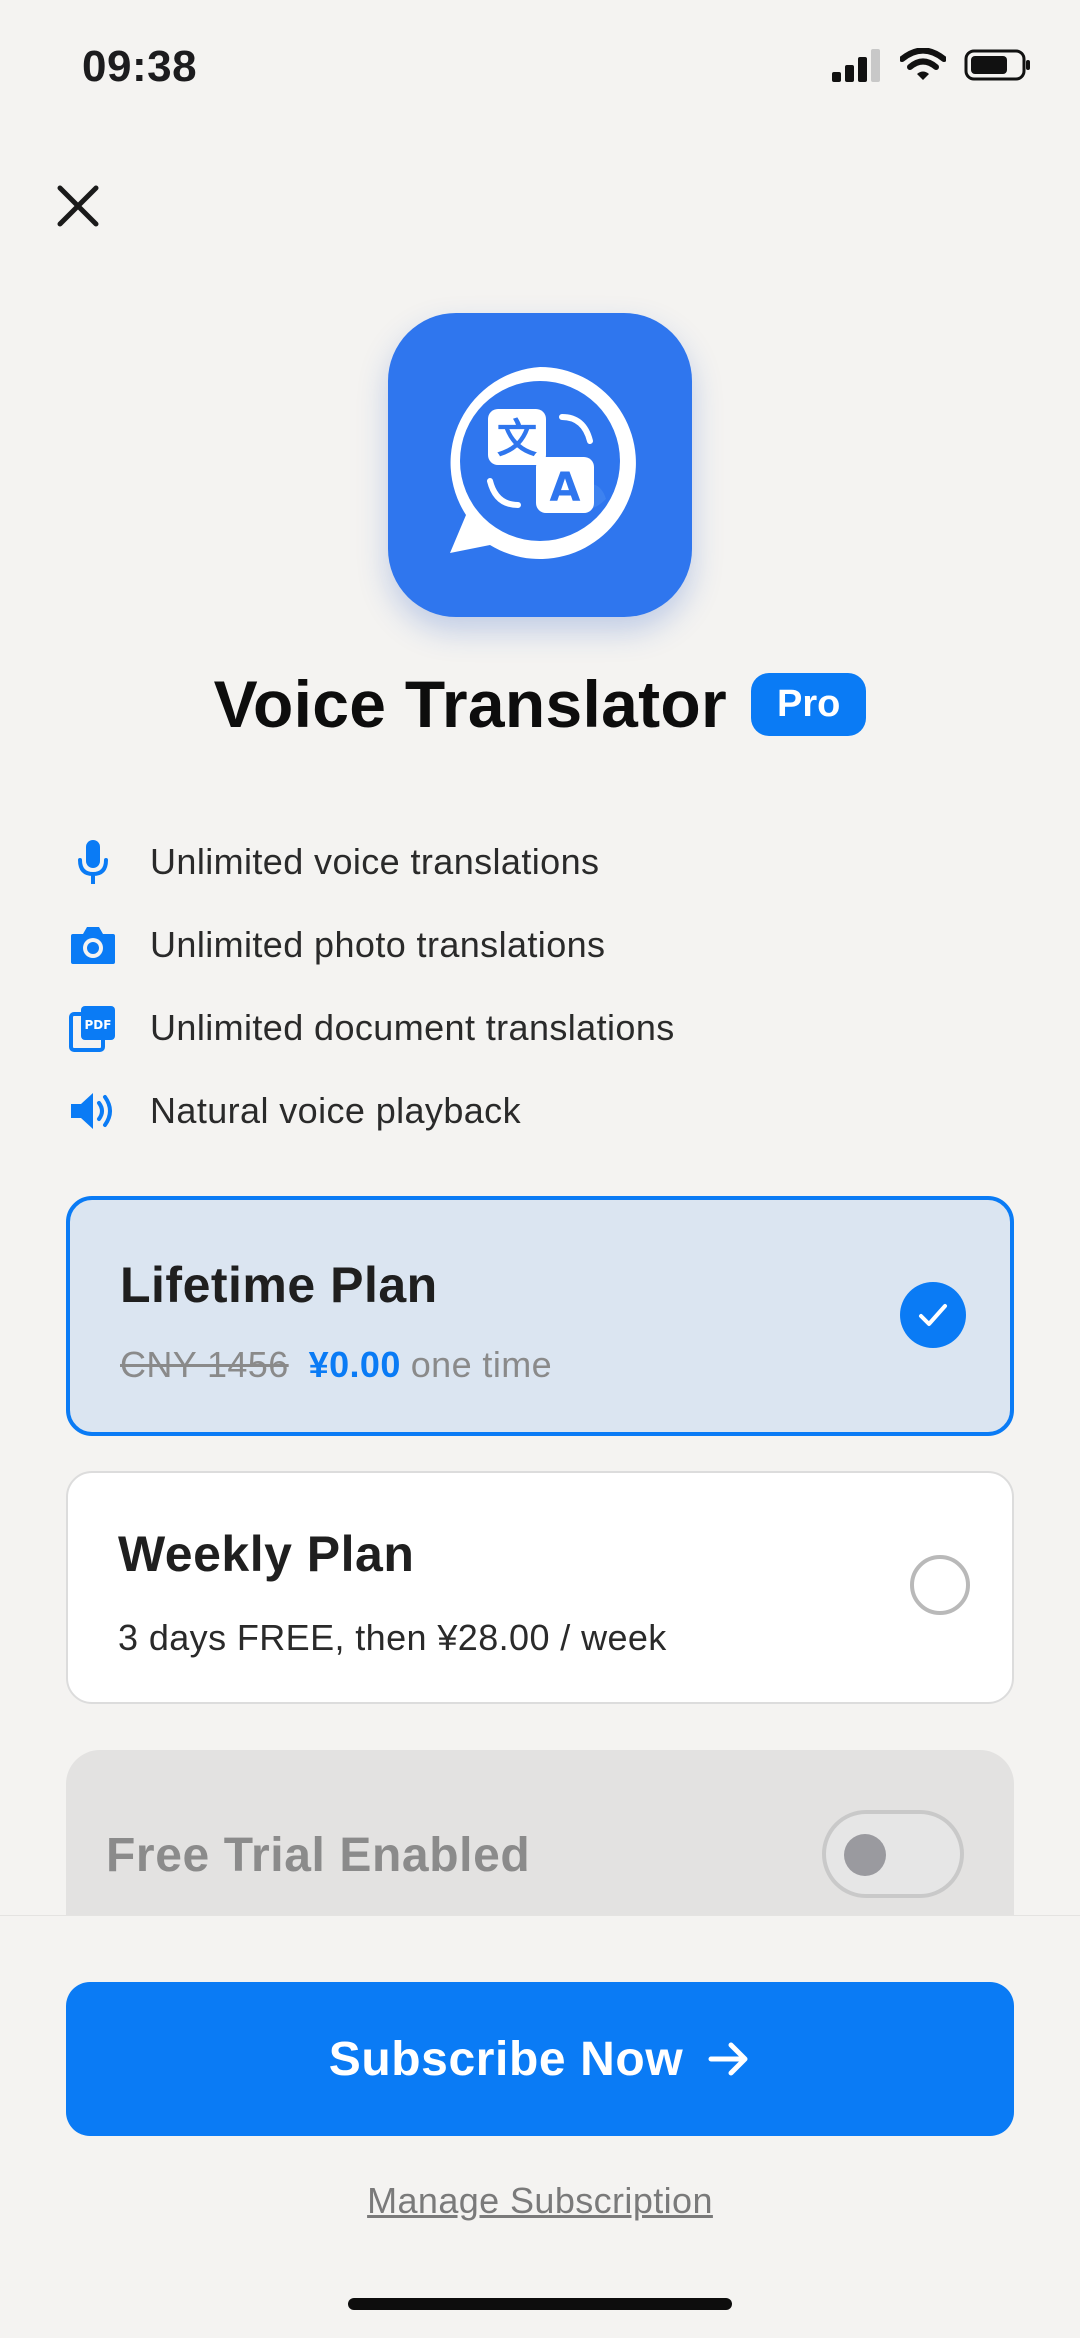  Describe the element at coordinates (540, 2304) in the screenshot. I see `home-indicator` at that location.